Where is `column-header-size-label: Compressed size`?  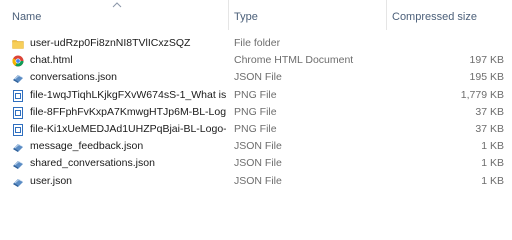
column-header-size-label: Compressed size is located at coordinates (434, 17).